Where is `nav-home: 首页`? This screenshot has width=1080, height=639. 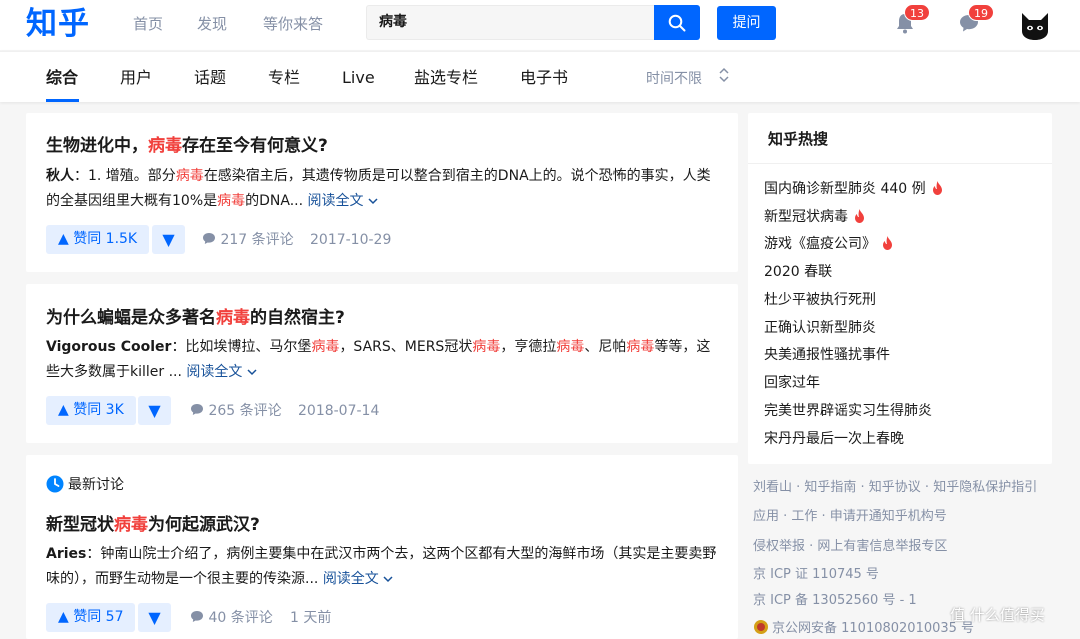 nav-home: 首页 is located at coordinates (148, 24).